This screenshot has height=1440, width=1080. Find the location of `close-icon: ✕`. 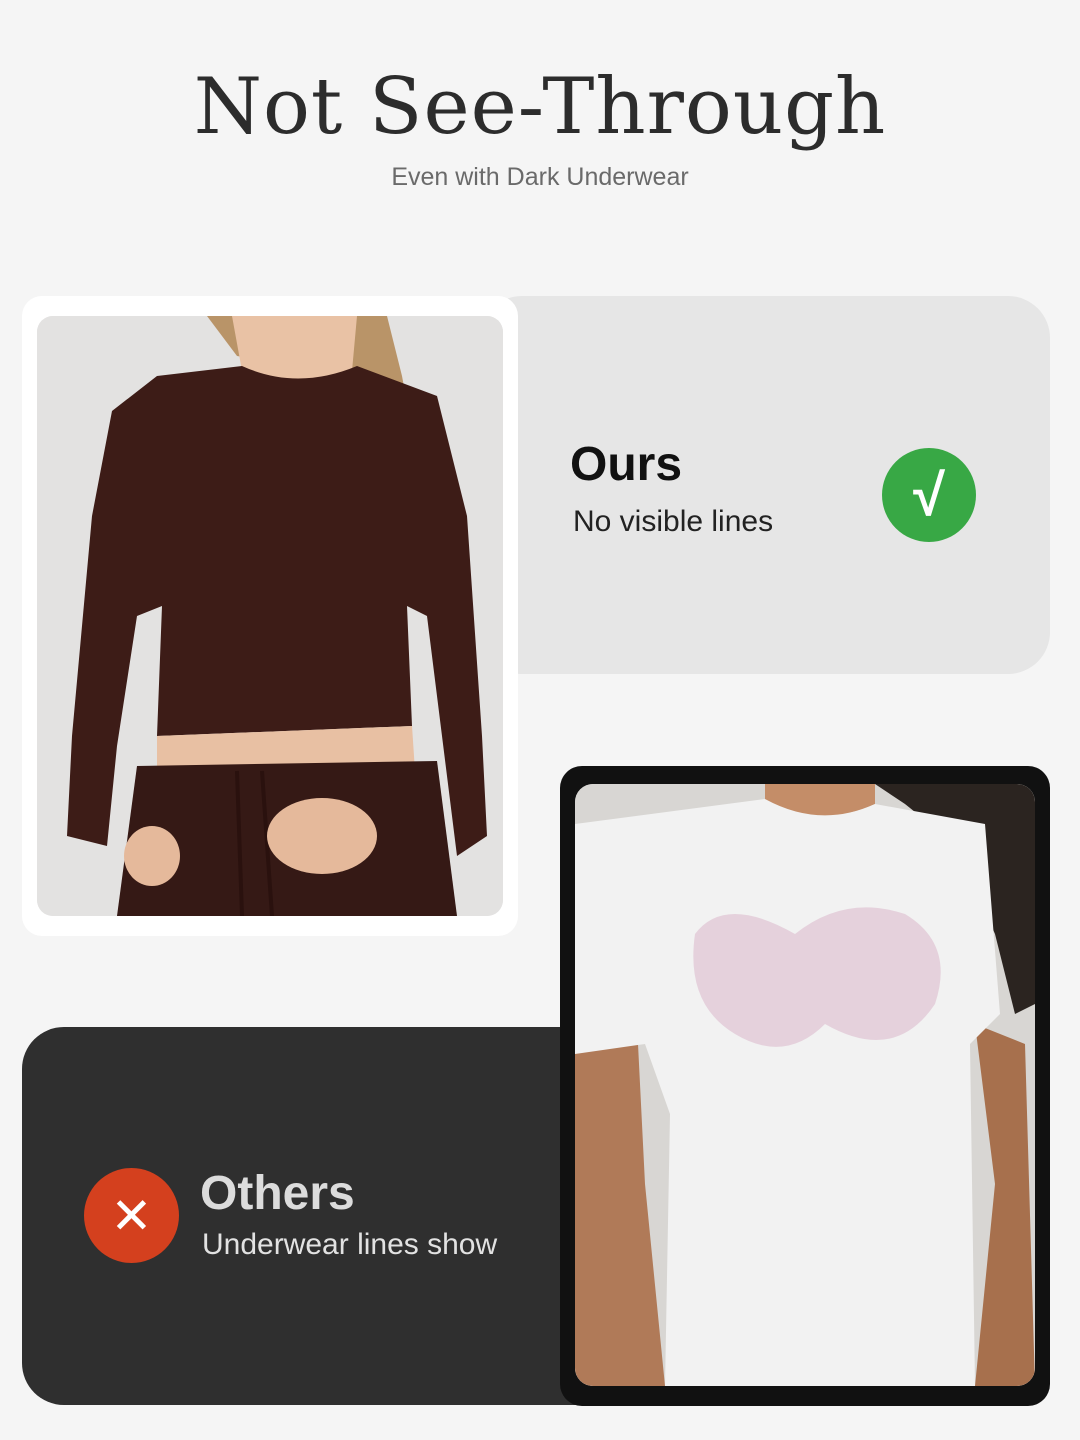

close-icon: ✕ is located at coordinates (131, 1215).